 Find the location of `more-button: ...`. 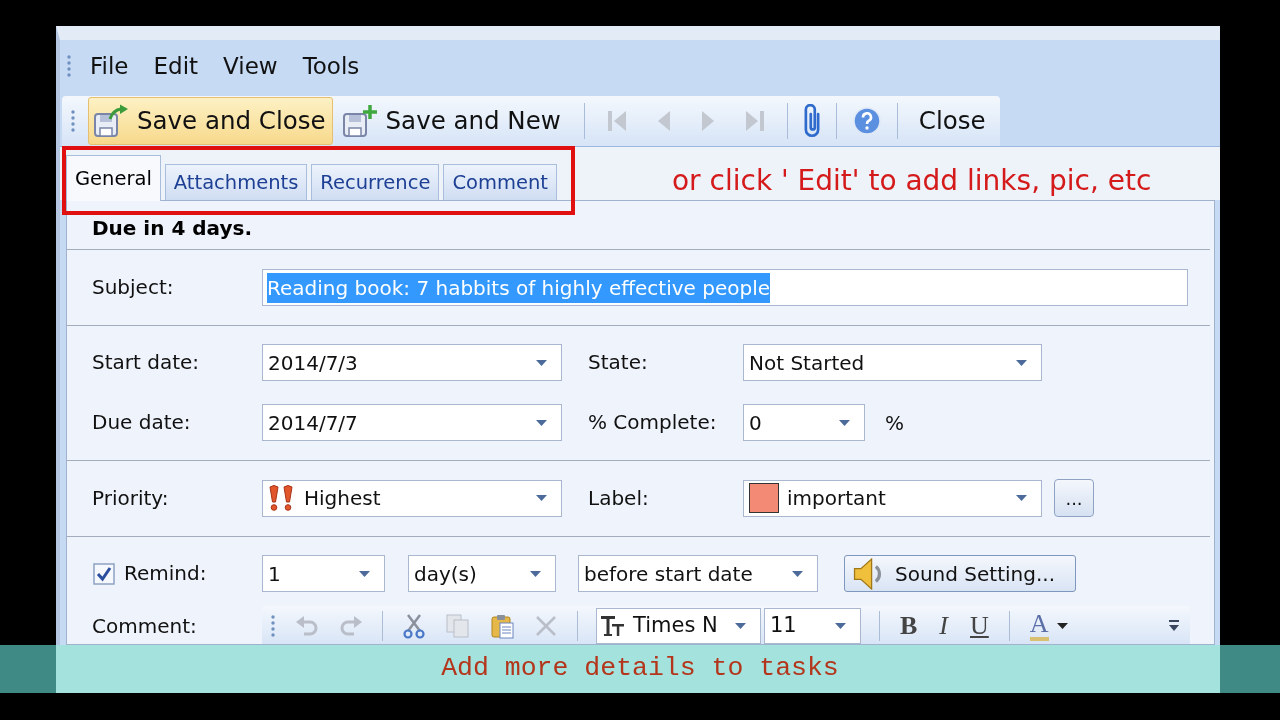

more-button: ... is located at coordinates (1074, 498).